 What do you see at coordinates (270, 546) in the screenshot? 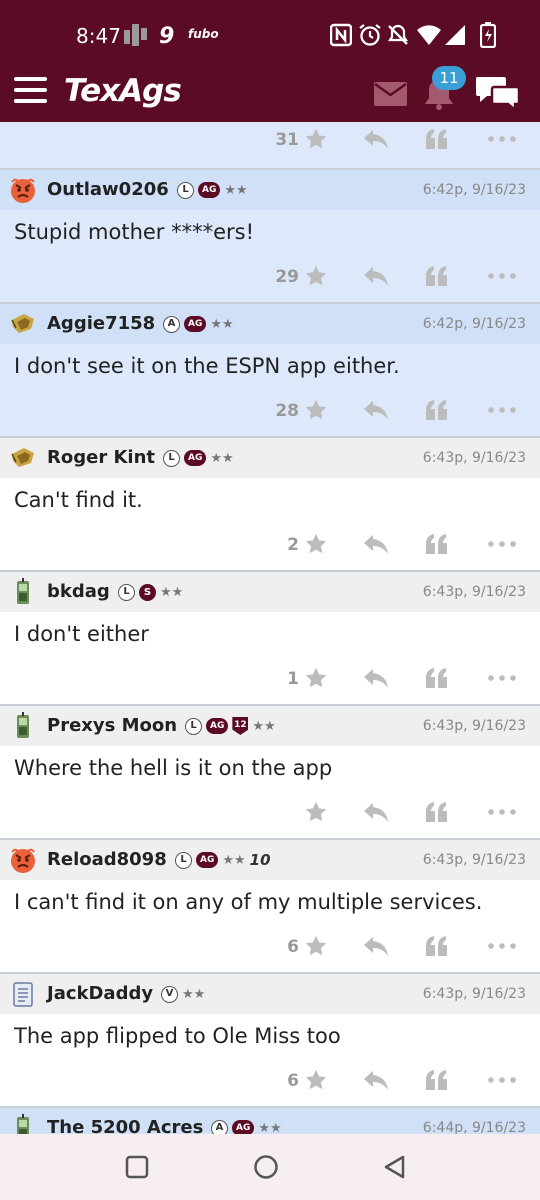
I see `post-actions: 2` at bounding box center [270, 546].